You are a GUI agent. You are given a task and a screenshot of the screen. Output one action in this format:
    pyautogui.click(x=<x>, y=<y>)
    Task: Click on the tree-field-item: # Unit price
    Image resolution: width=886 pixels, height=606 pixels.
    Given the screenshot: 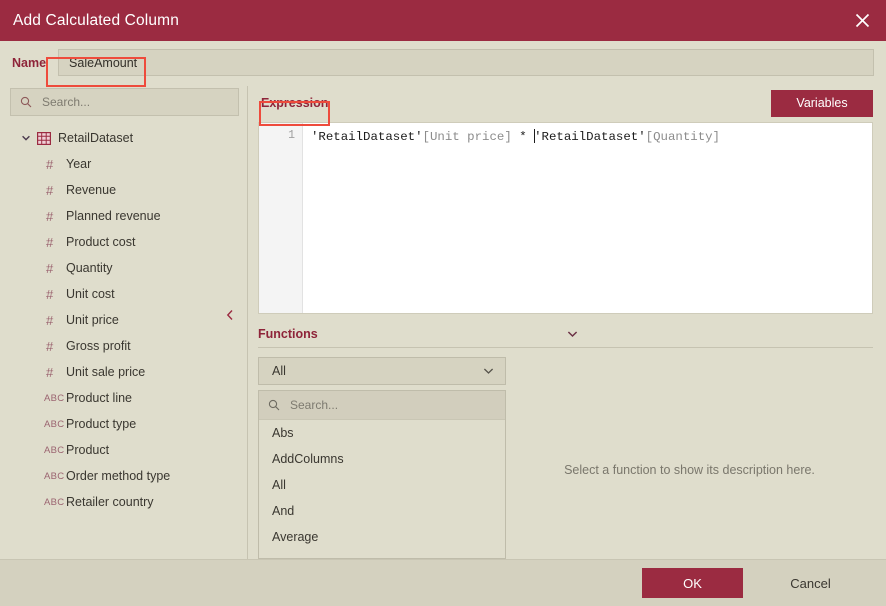 What is the action you would take?
    pyautogui.click(x=130, y=320)
    